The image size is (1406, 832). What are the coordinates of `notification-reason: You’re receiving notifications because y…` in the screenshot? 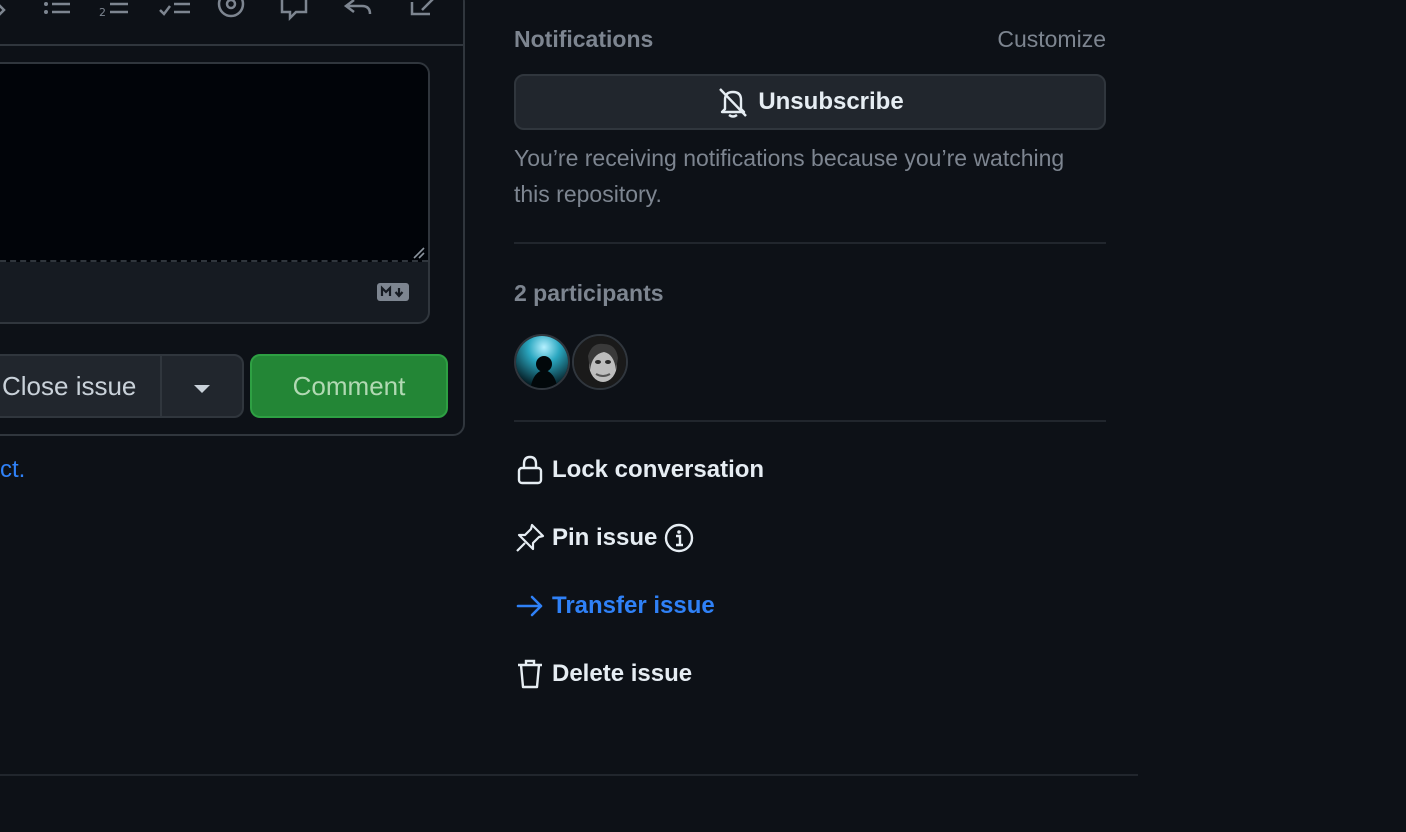 It's located at (789, 176).